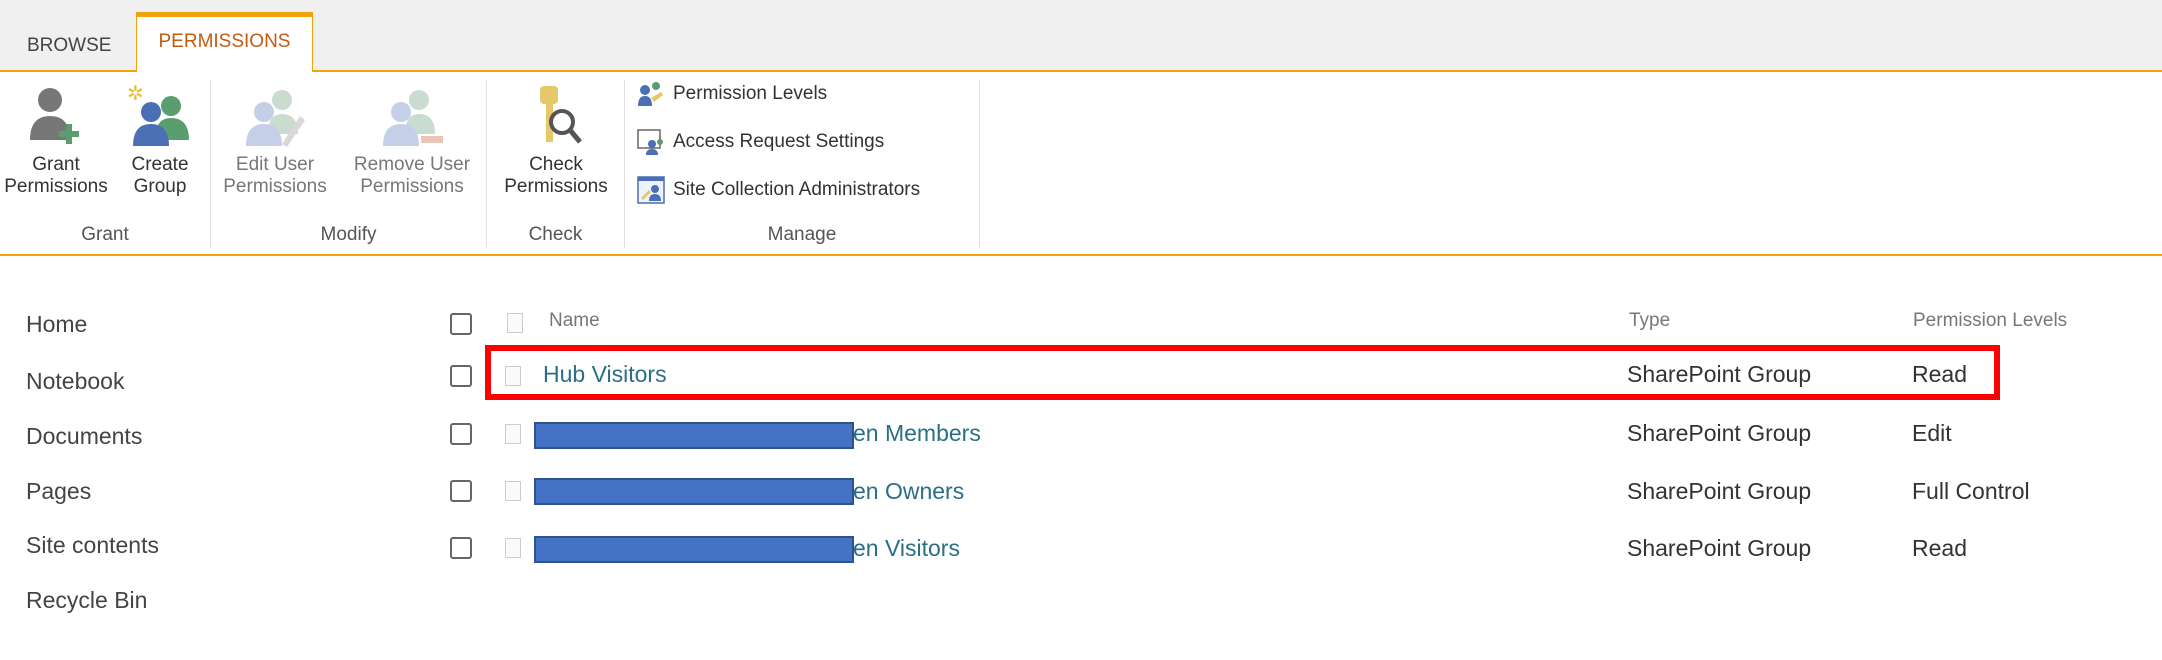  Describe the element at coordinates (69, 48) in the screenshot. I see `tab-browse: BROWSE` at that location.